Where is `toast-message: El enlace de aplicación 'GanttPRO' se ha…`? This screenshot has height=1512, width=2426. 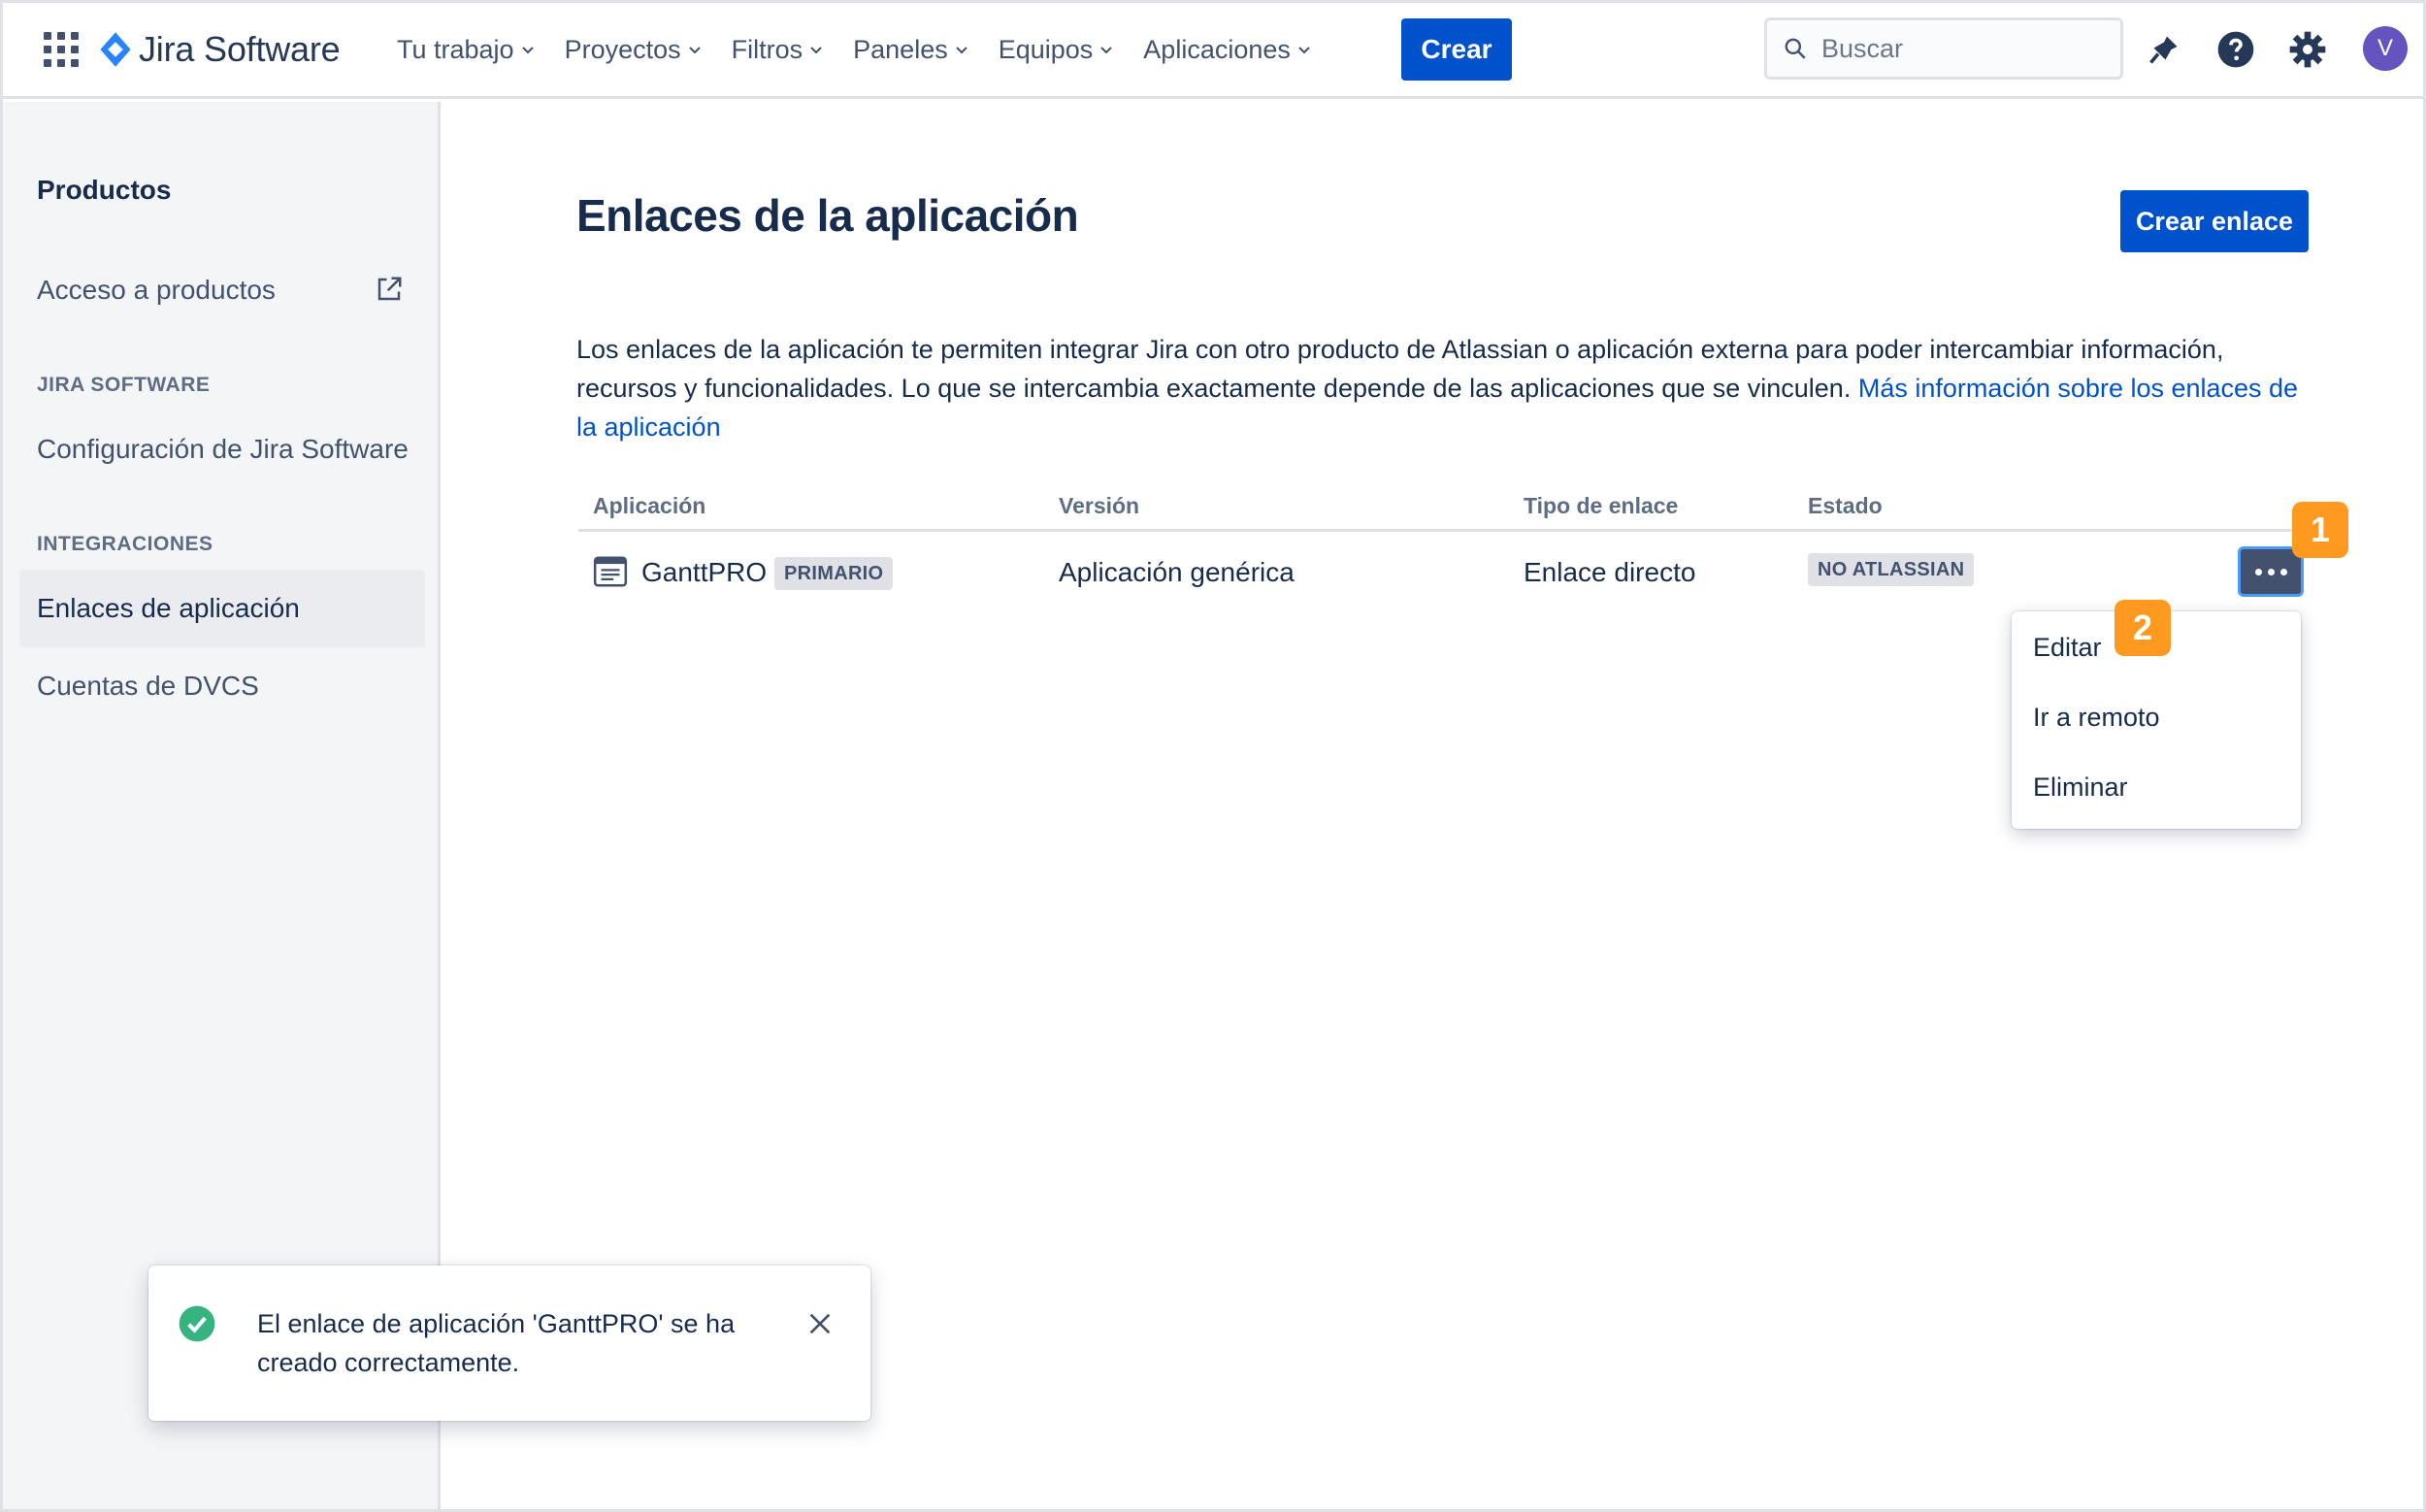 toast-message: El enlace de aplicación 'GanttPRO' se ha… is located at coordinates (496, 1343).